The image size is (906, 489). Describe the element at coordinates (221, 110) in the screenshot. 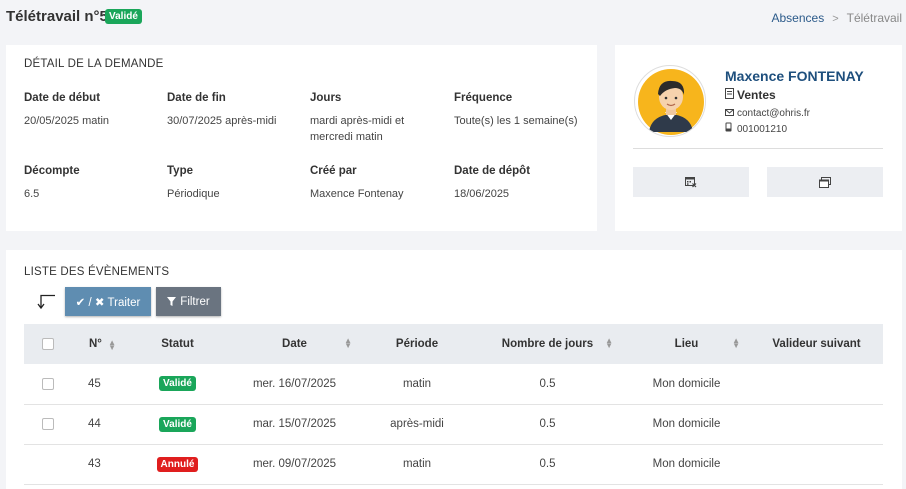

I see `field-end-date: Date de fin 30/07/2025 après-midi` at that location.